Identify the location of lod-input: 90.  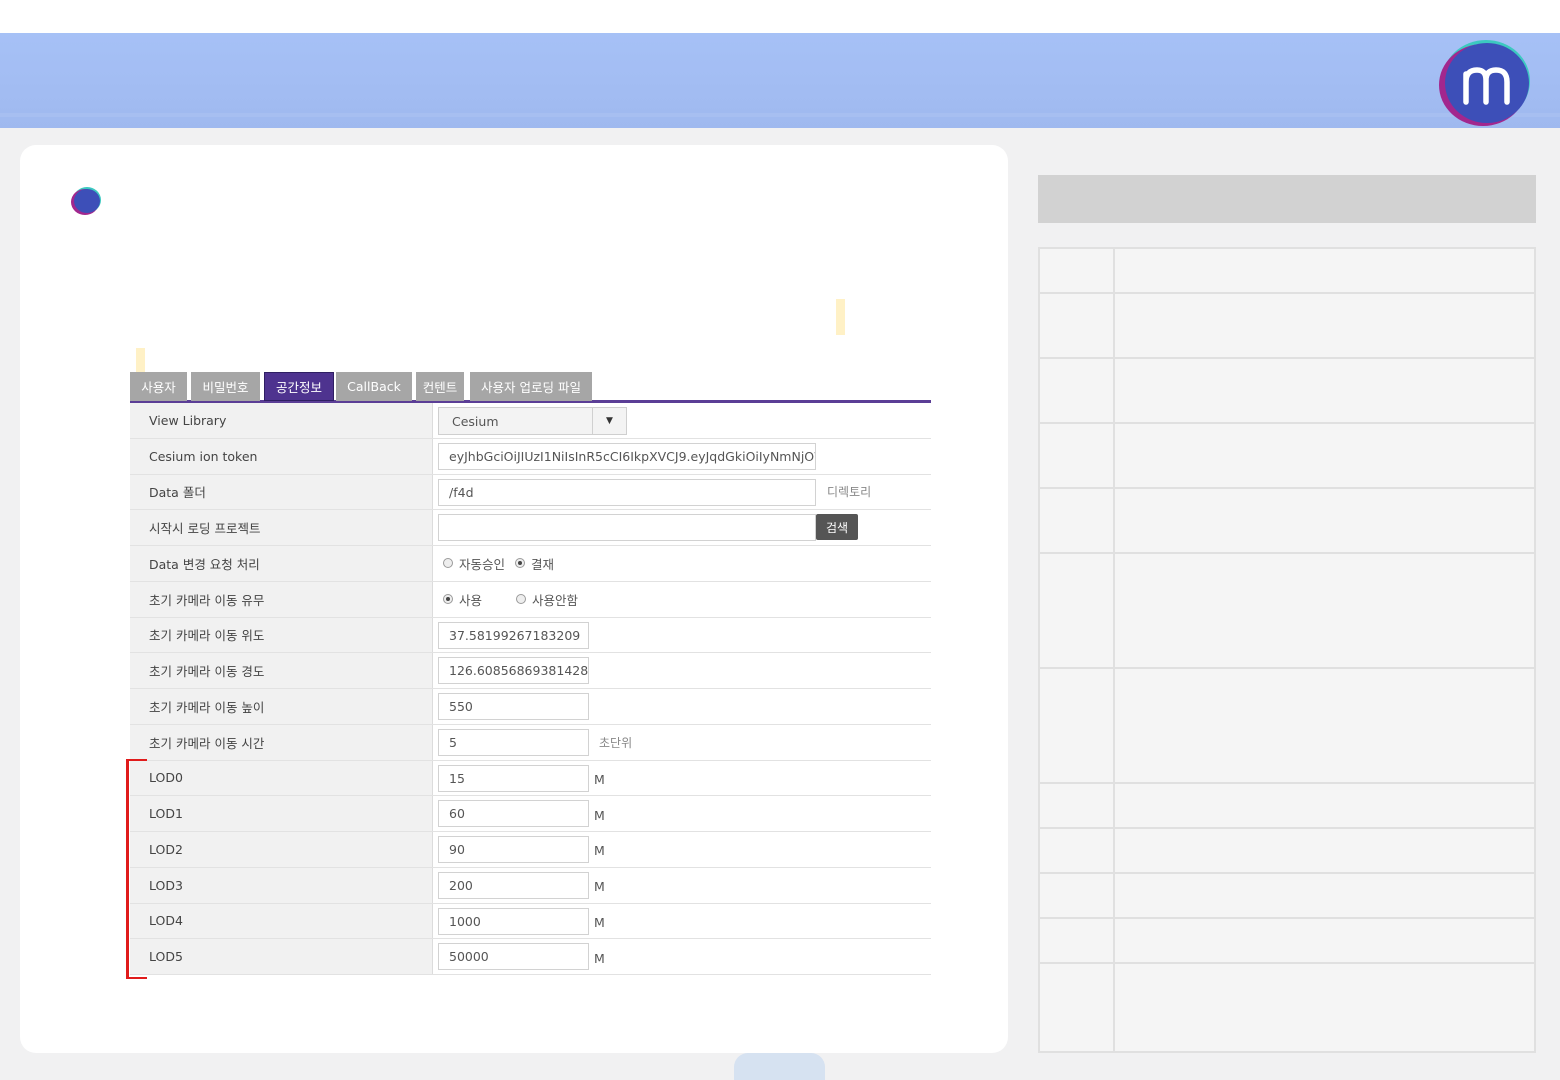
(513, 849).